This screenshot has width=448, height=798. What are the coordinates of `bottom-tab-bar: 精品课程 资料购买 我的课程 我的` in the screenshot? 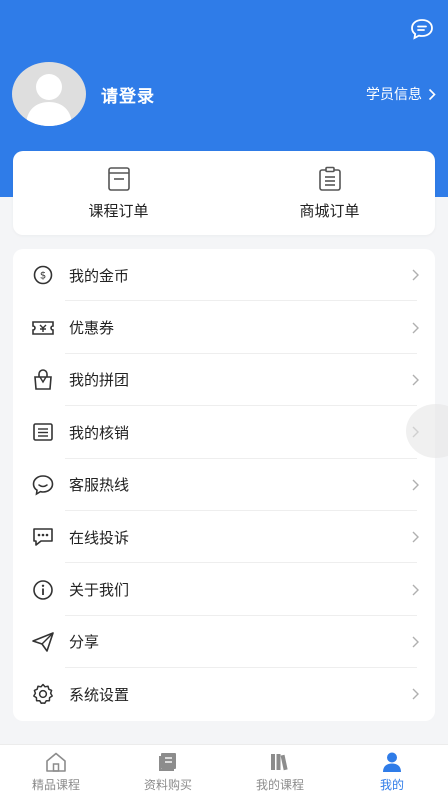 It's located at (224, 771).